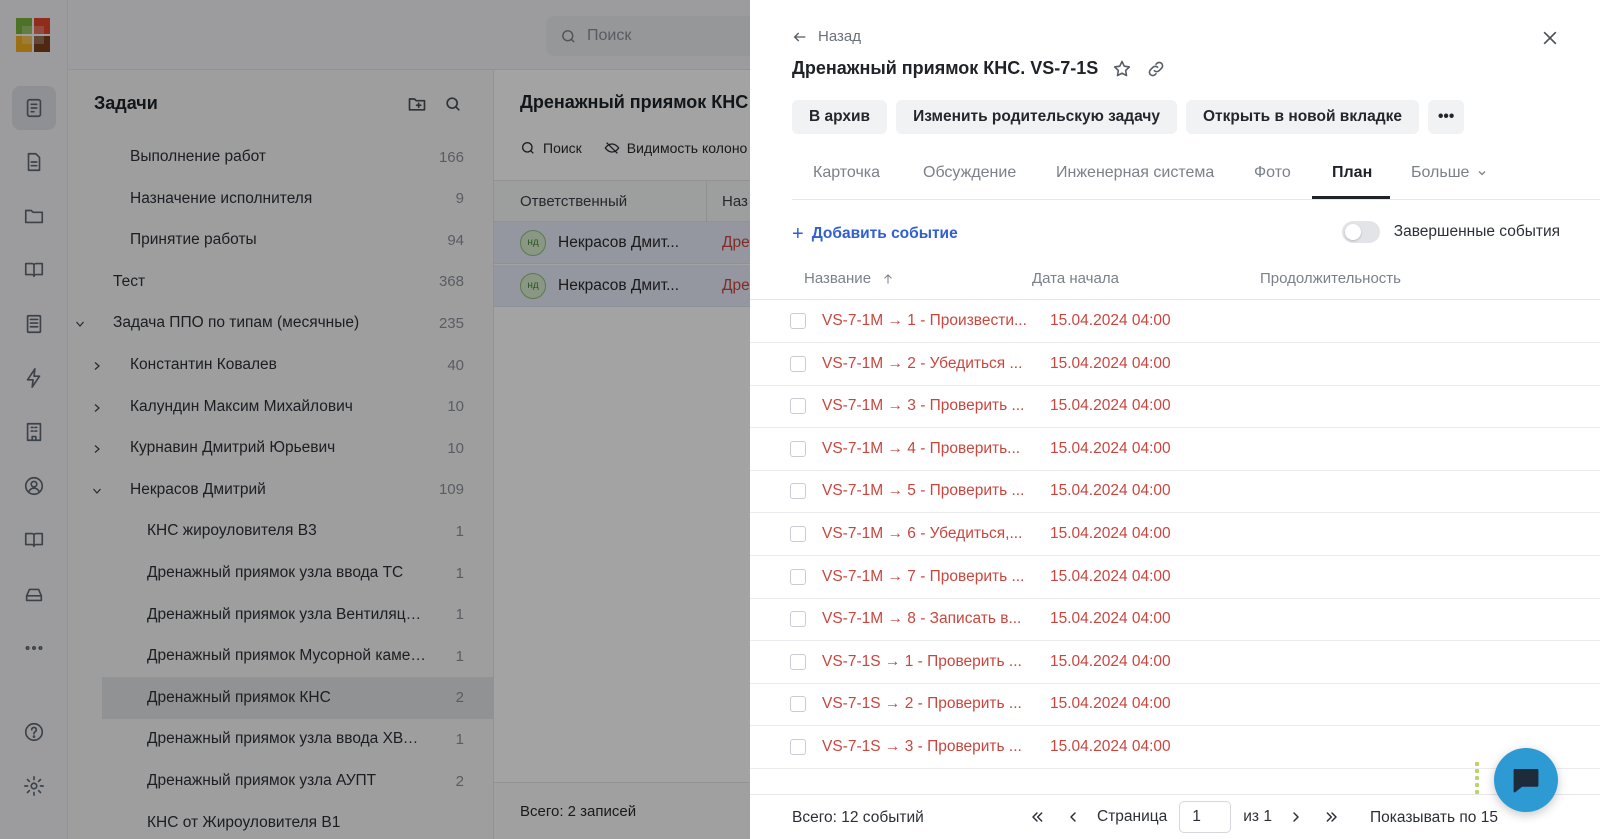 The width and height of the screenshot is (1600, 839). Describe the element at coordinates (838, 278) in the screenshot. I see `column-event-name-label: Название` at that location.